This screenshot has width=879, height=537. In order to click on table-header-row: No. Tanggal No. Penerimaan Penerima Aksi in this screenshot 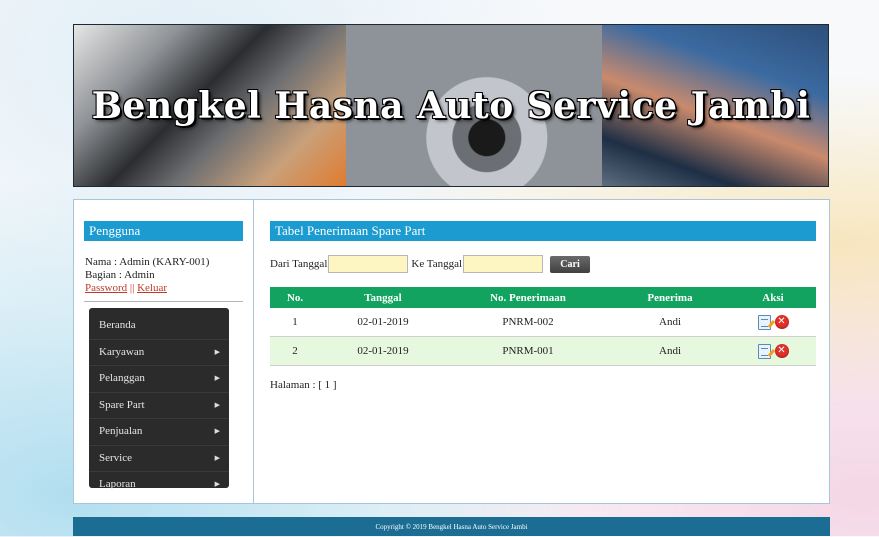, I will do `click(543, 297)`.